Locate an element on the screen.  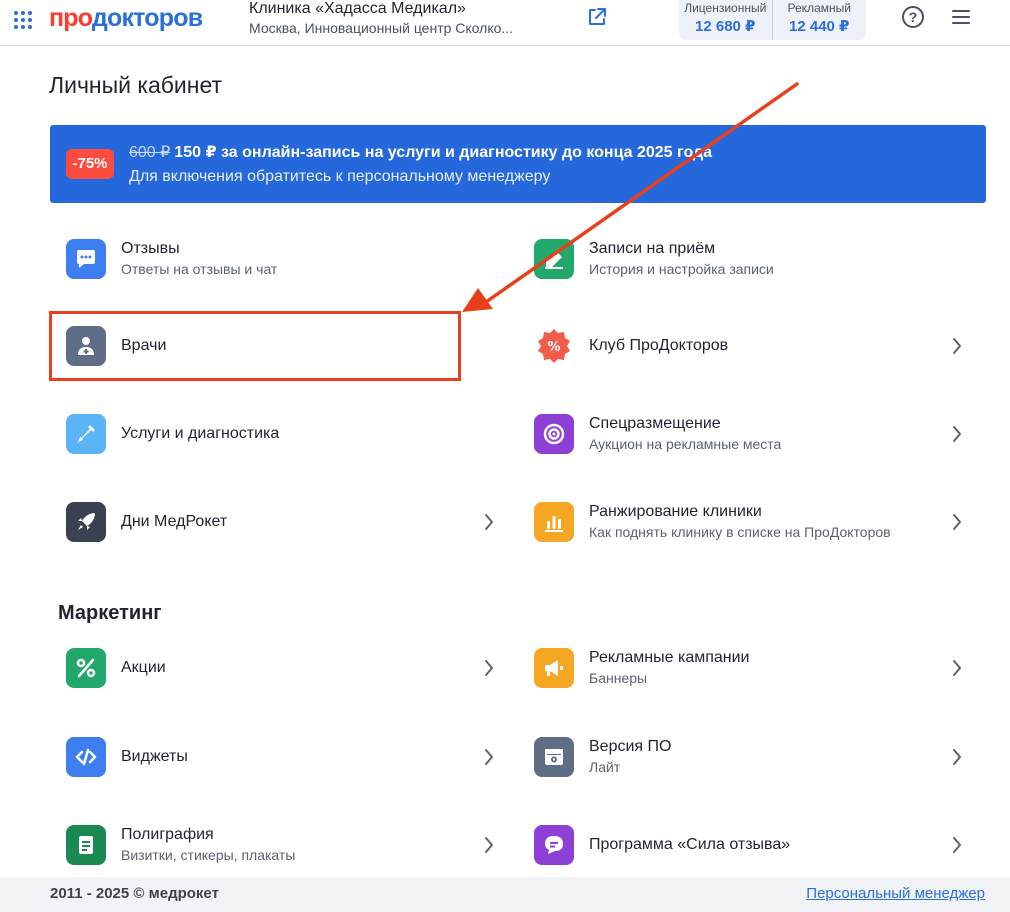
apps-grid-icon is located at coordinates (22, 19).